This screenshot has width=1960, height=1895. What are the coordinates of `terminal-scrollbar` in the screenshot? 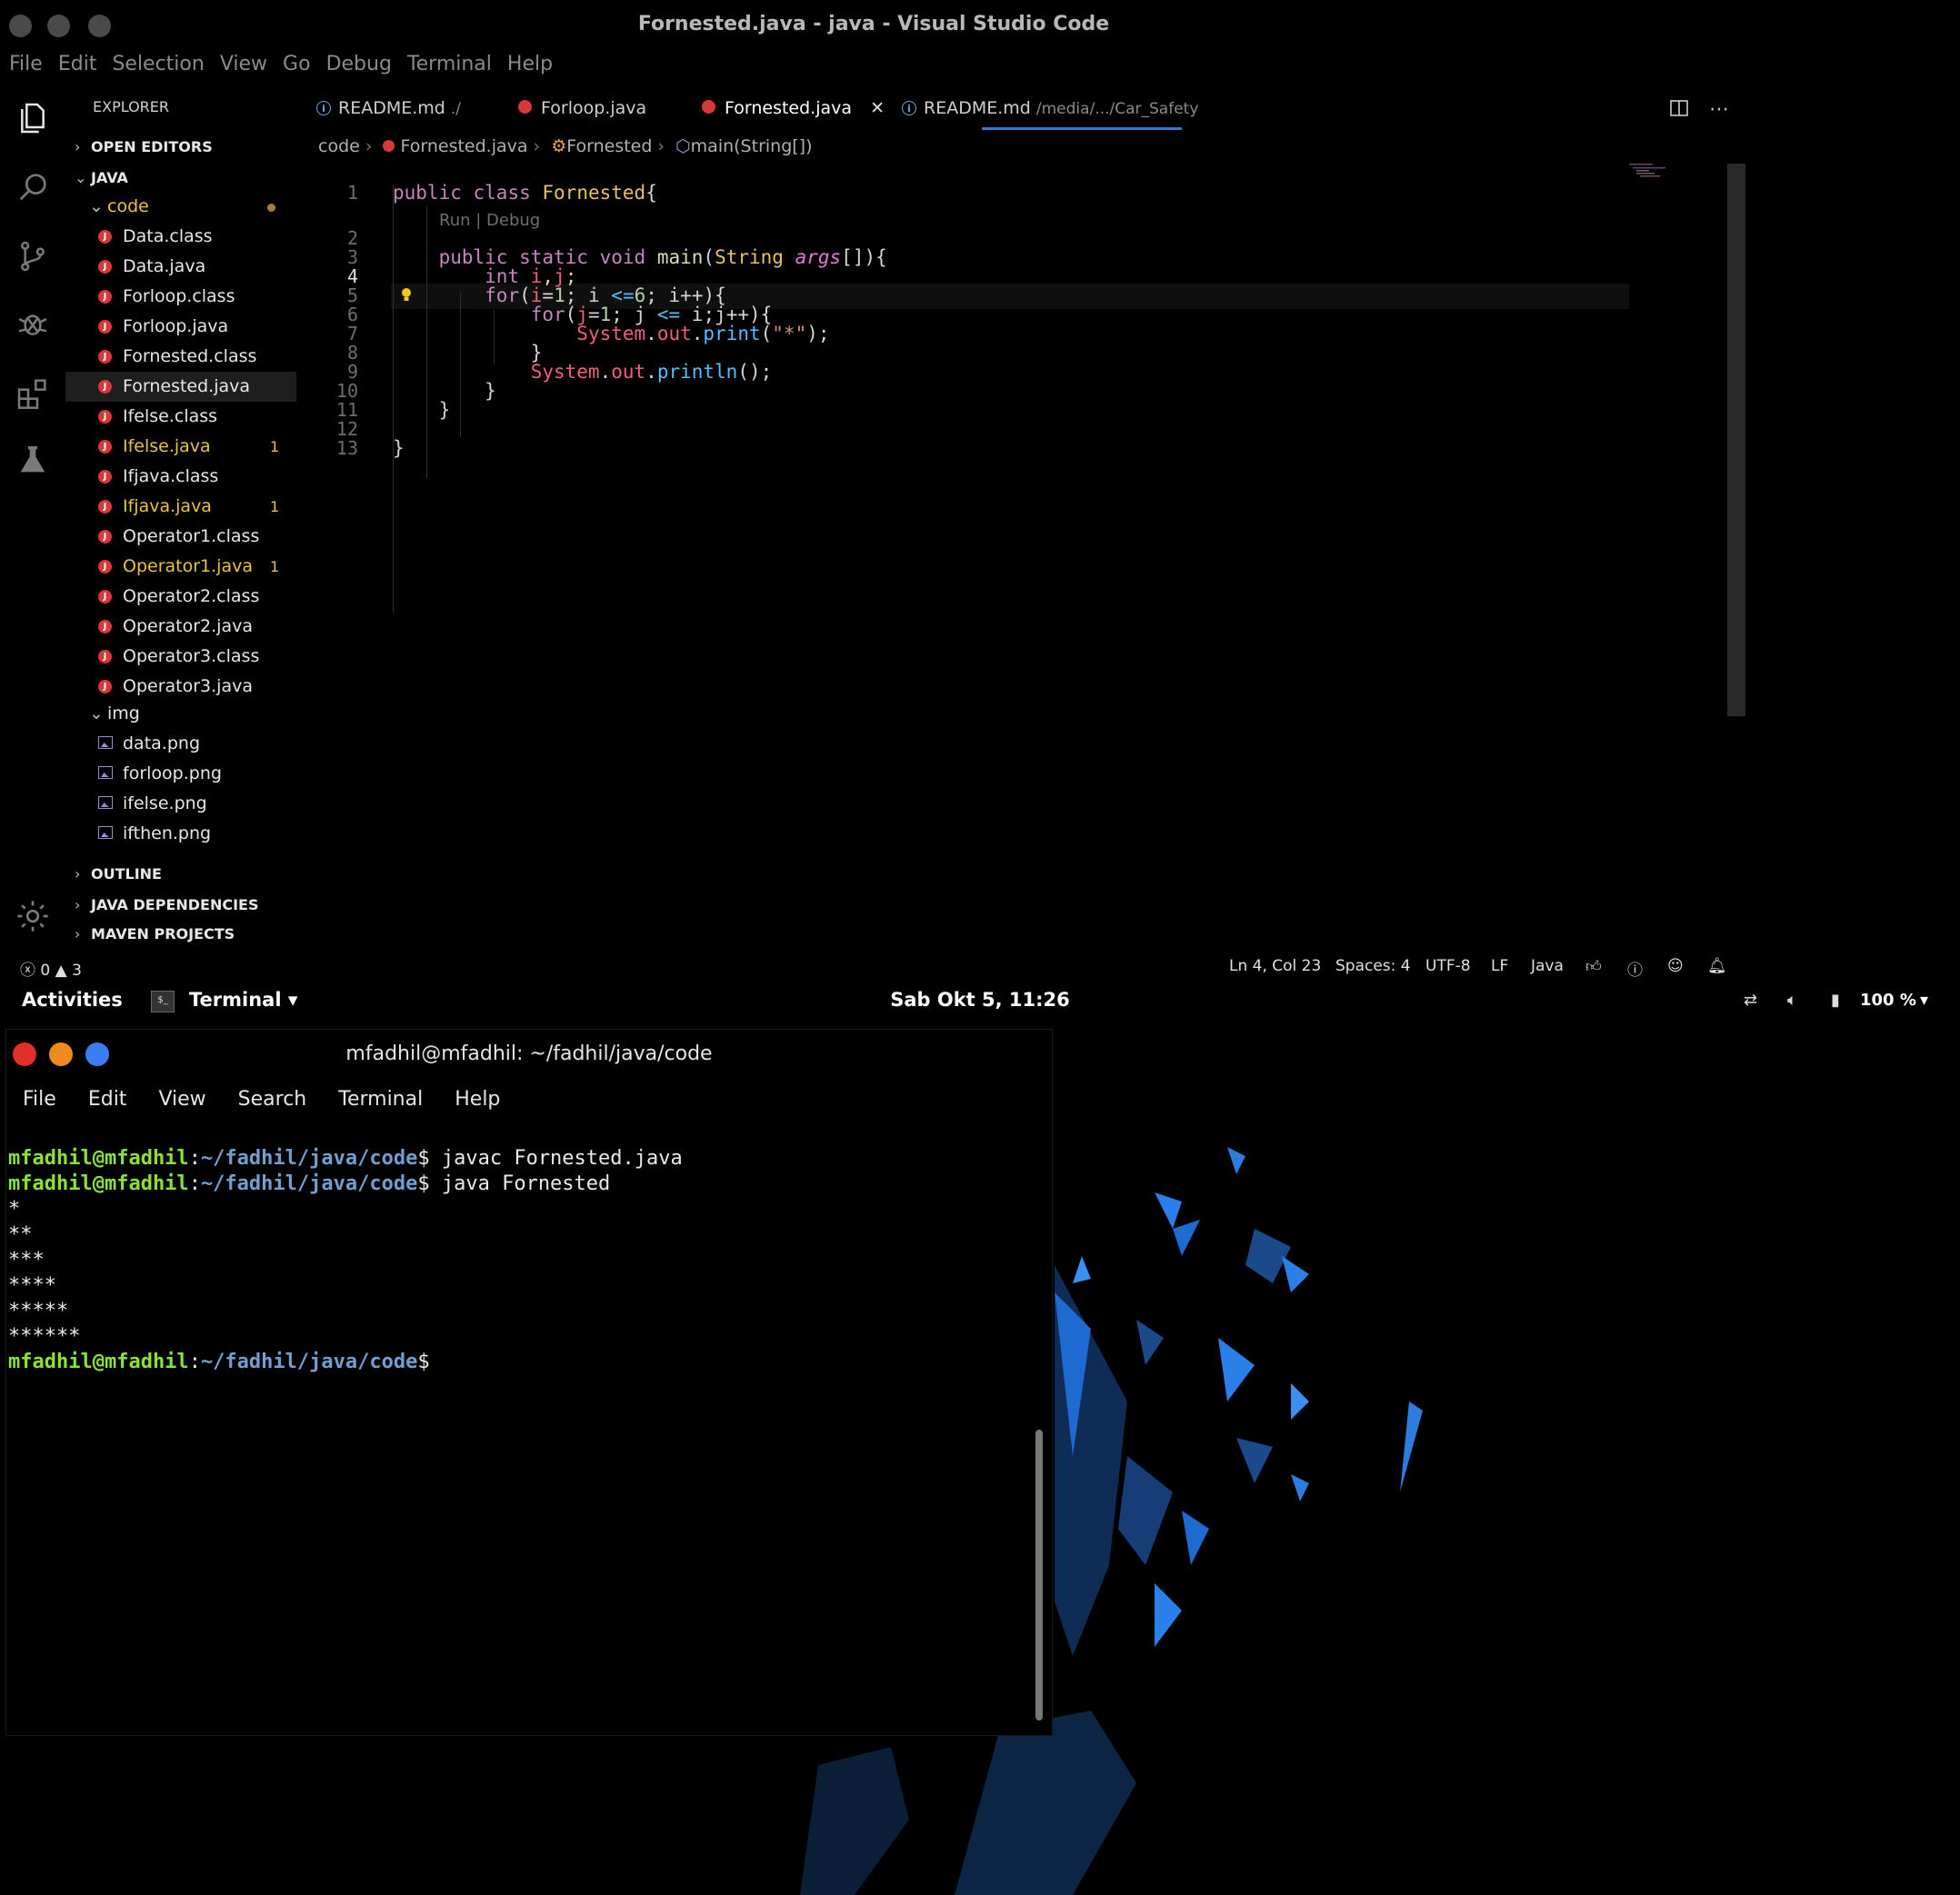 It's located at (1039, 1575).